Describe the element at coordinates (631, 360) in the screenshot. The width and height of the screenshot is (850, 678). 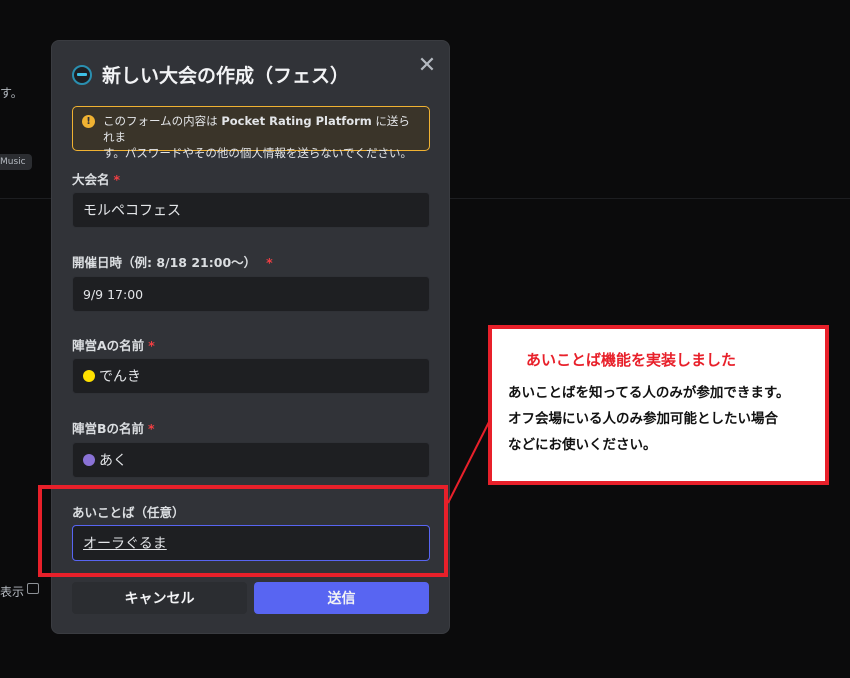
I see `callout-title: あいことば機能を実装しました` at that location.